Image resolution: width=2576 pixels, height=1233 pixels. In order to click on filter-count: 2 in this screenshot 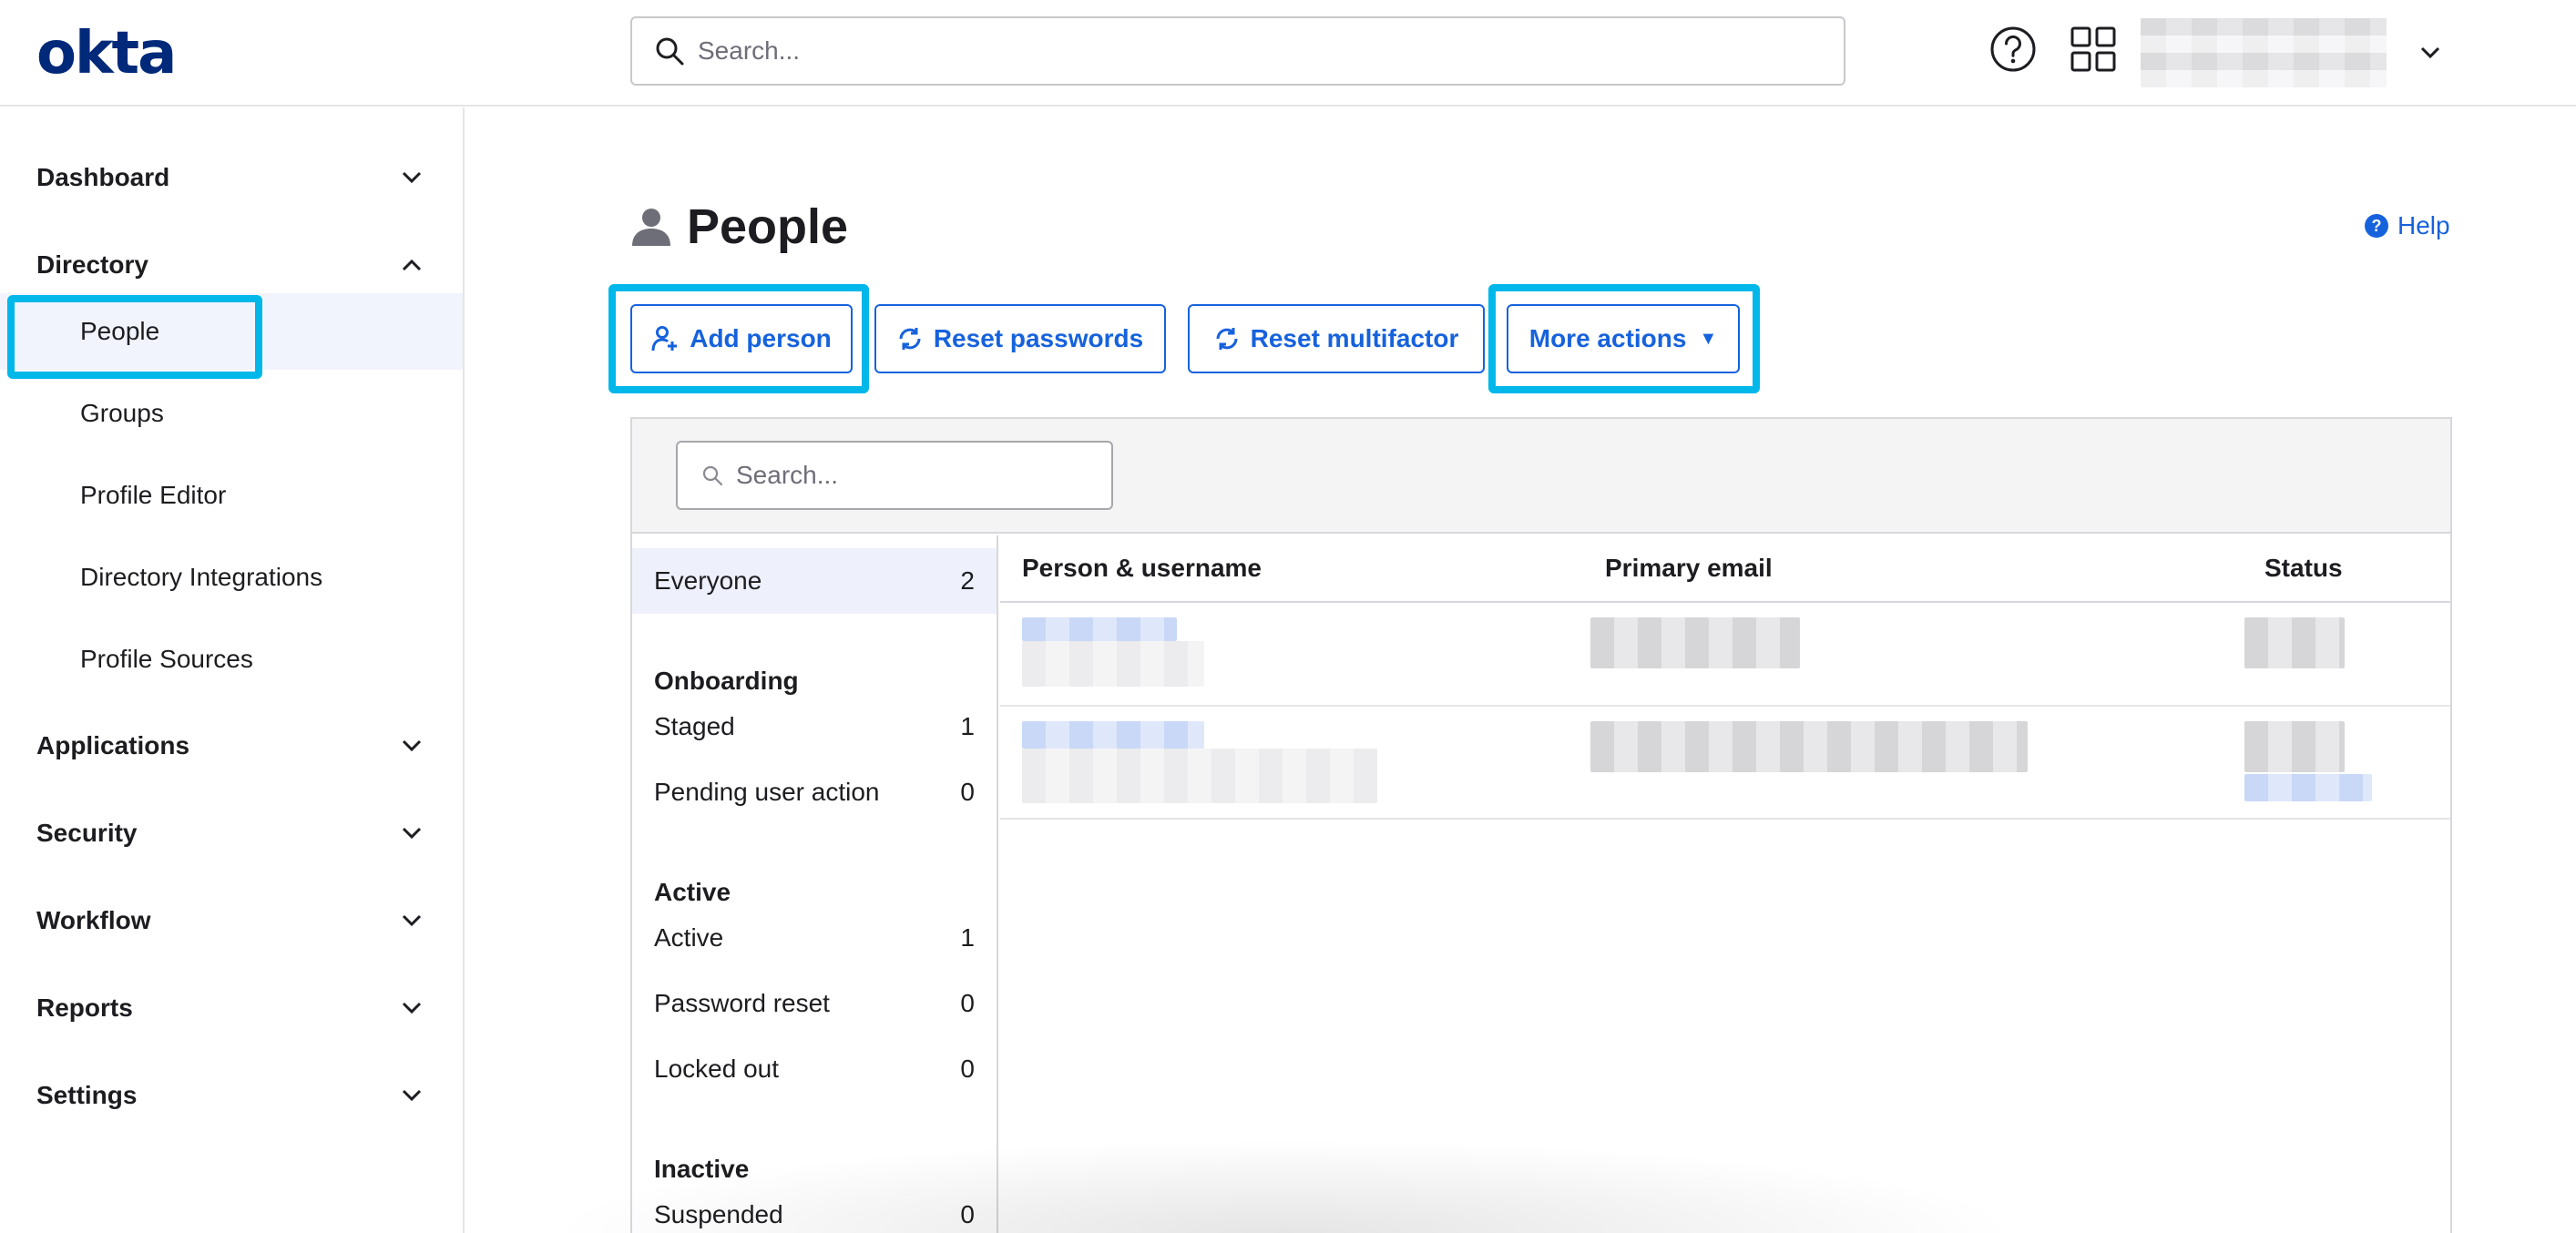, I will do `click(967, 580)`.